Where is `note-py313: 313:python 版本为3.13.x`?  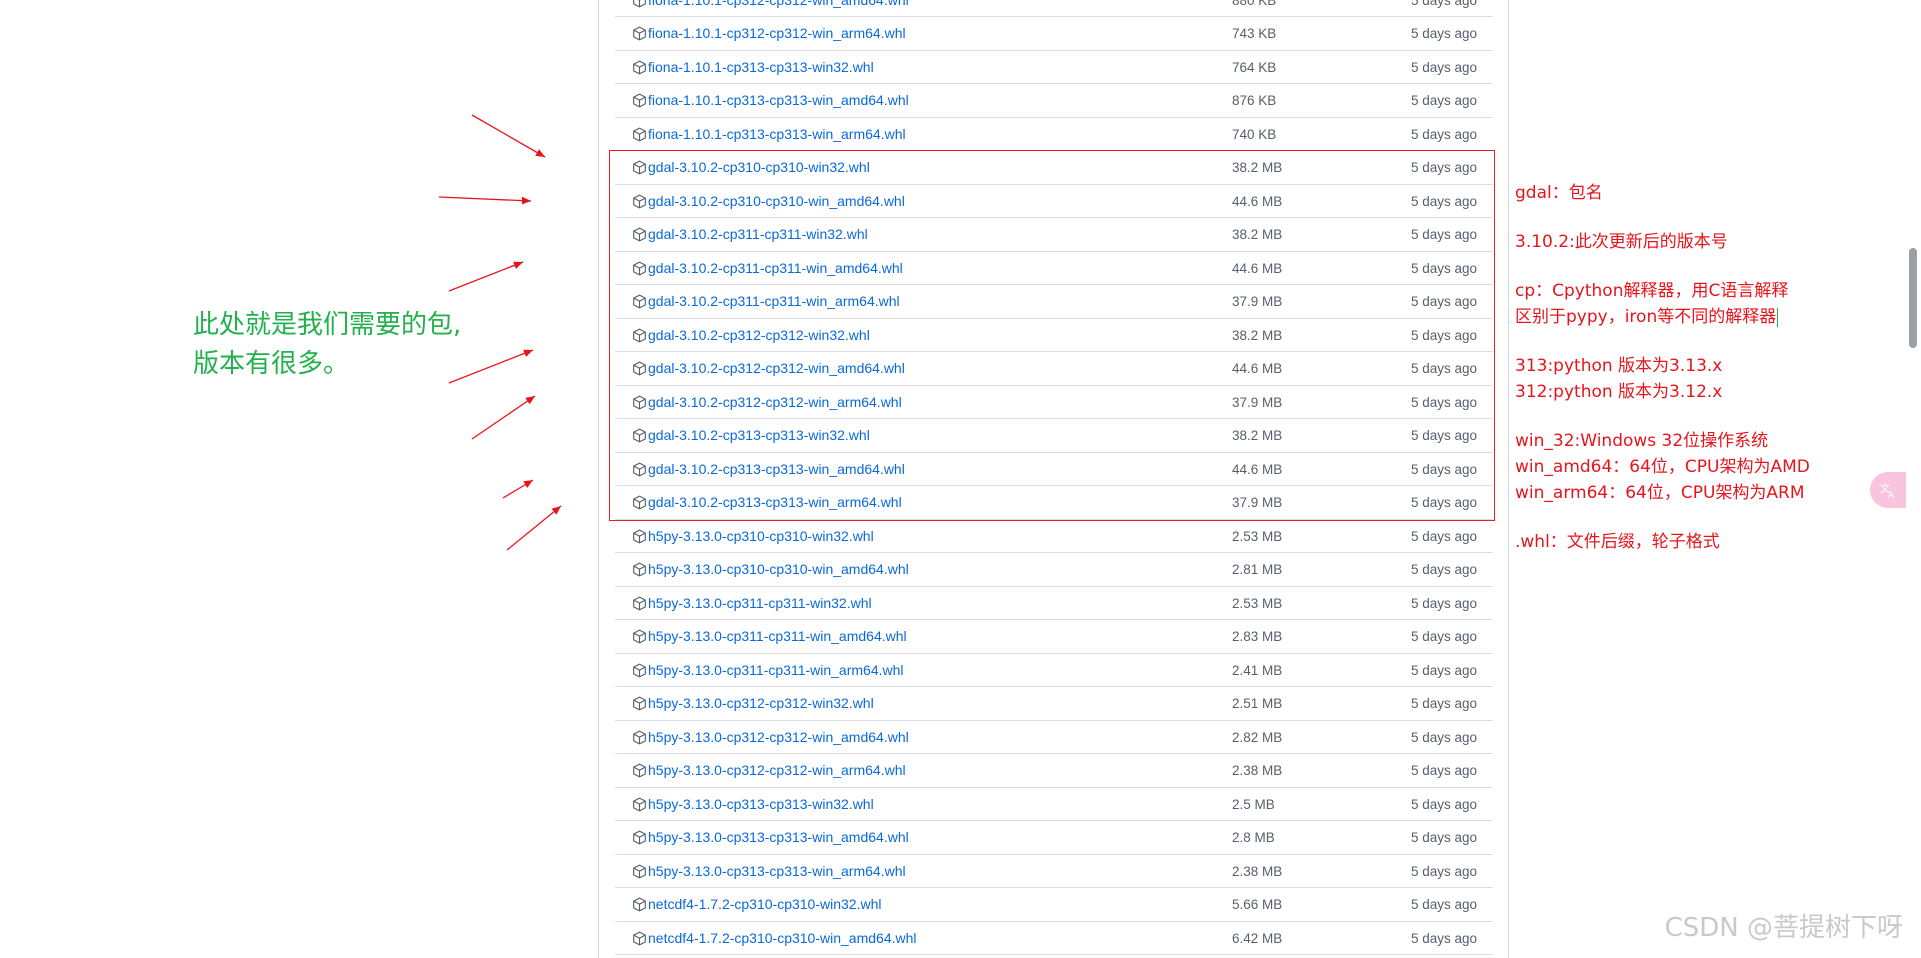 note-py313: 313:python 版本为3.13.x is located at coordinates (1619, 366).